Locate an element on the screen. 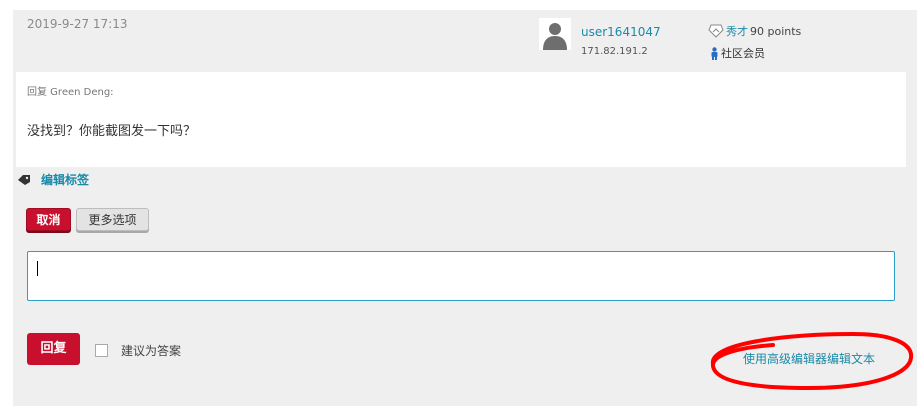  reply-button: 回复 is located at coordinates (53, 349).